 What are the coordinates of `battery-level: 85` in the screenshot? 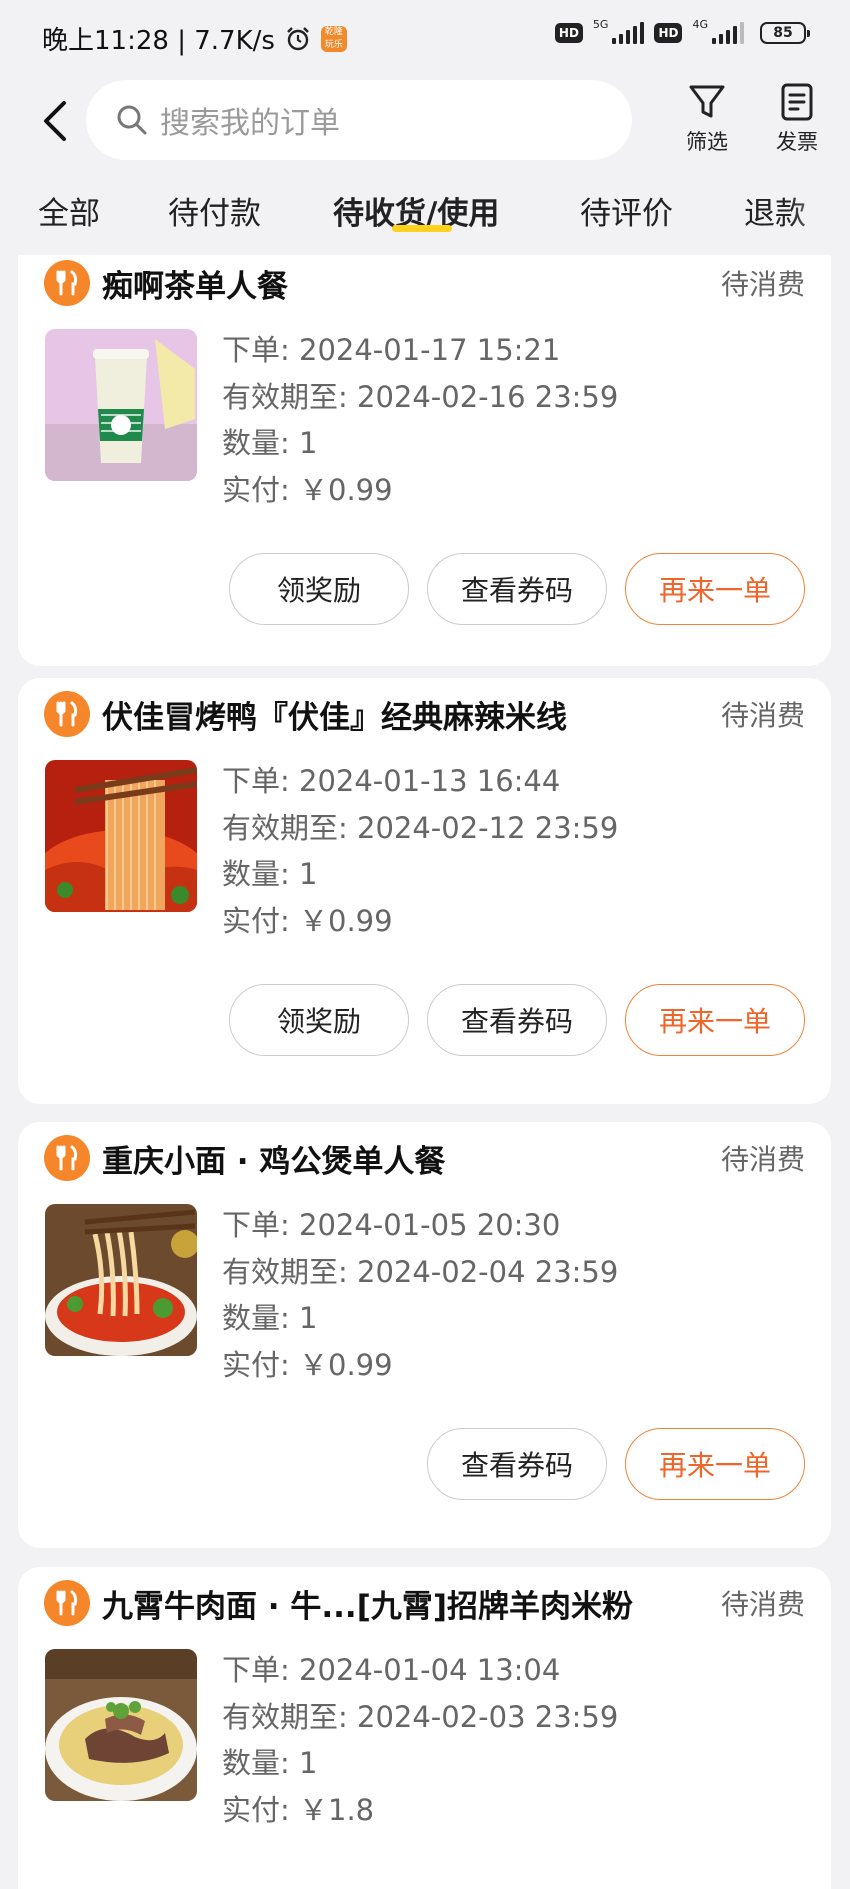 It's located at (783, 33).